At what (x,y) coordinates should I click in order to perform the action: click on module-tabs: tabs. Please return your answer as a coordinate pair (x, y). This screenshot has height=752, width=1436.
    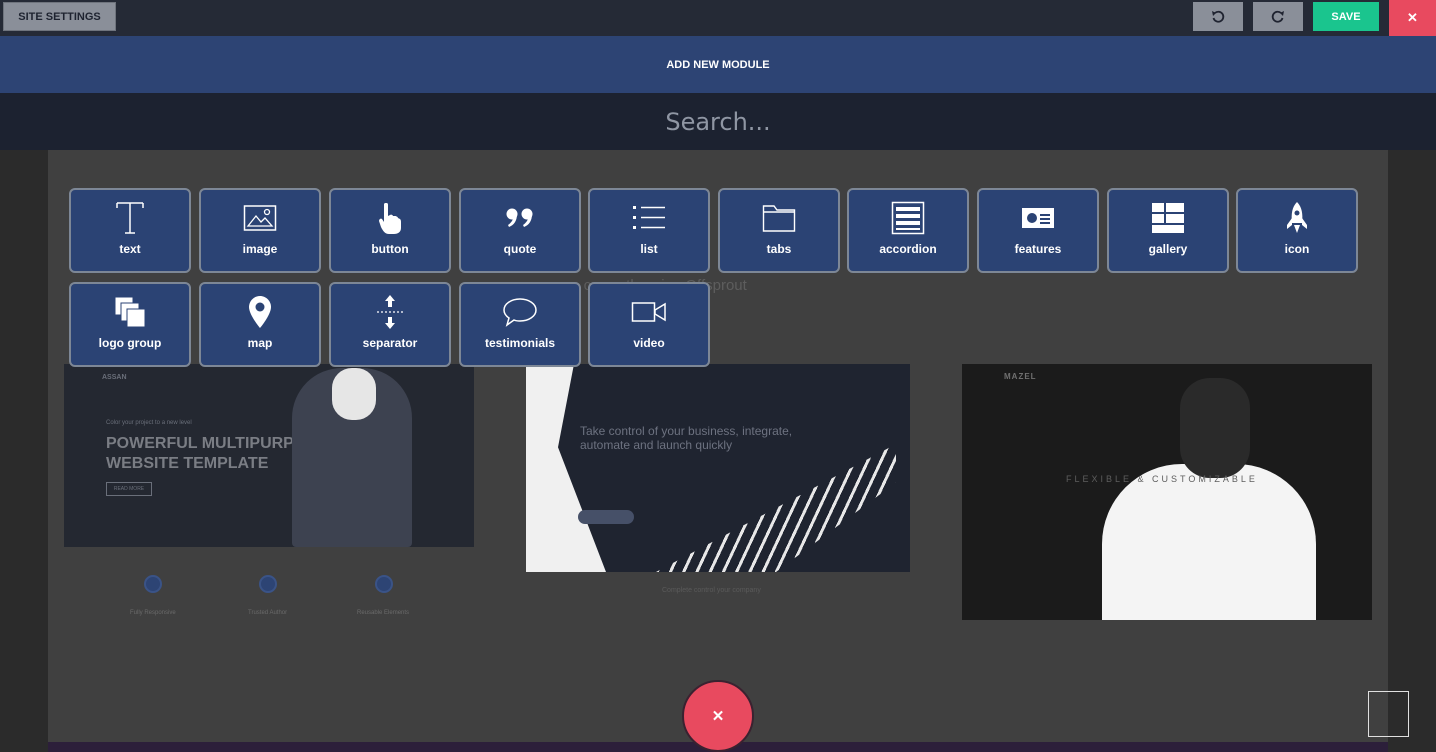
    Looking at the image, I should click on (779, 230).